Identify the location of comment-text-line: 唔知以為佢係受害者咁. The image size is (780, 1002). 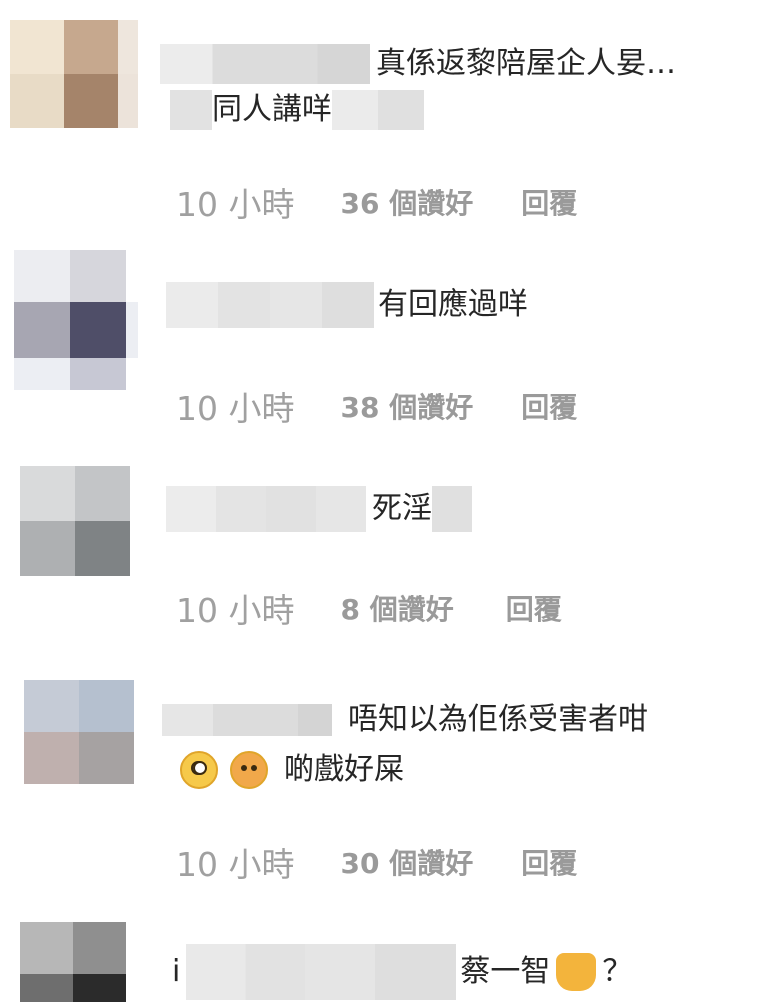
(405, 720).